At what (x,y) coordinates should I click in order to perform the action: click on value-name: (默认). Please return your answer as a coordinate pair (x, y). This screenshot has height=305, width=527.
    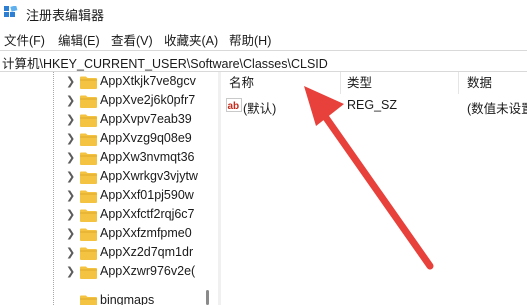
    Looking at the image, I should click on (260, 109).